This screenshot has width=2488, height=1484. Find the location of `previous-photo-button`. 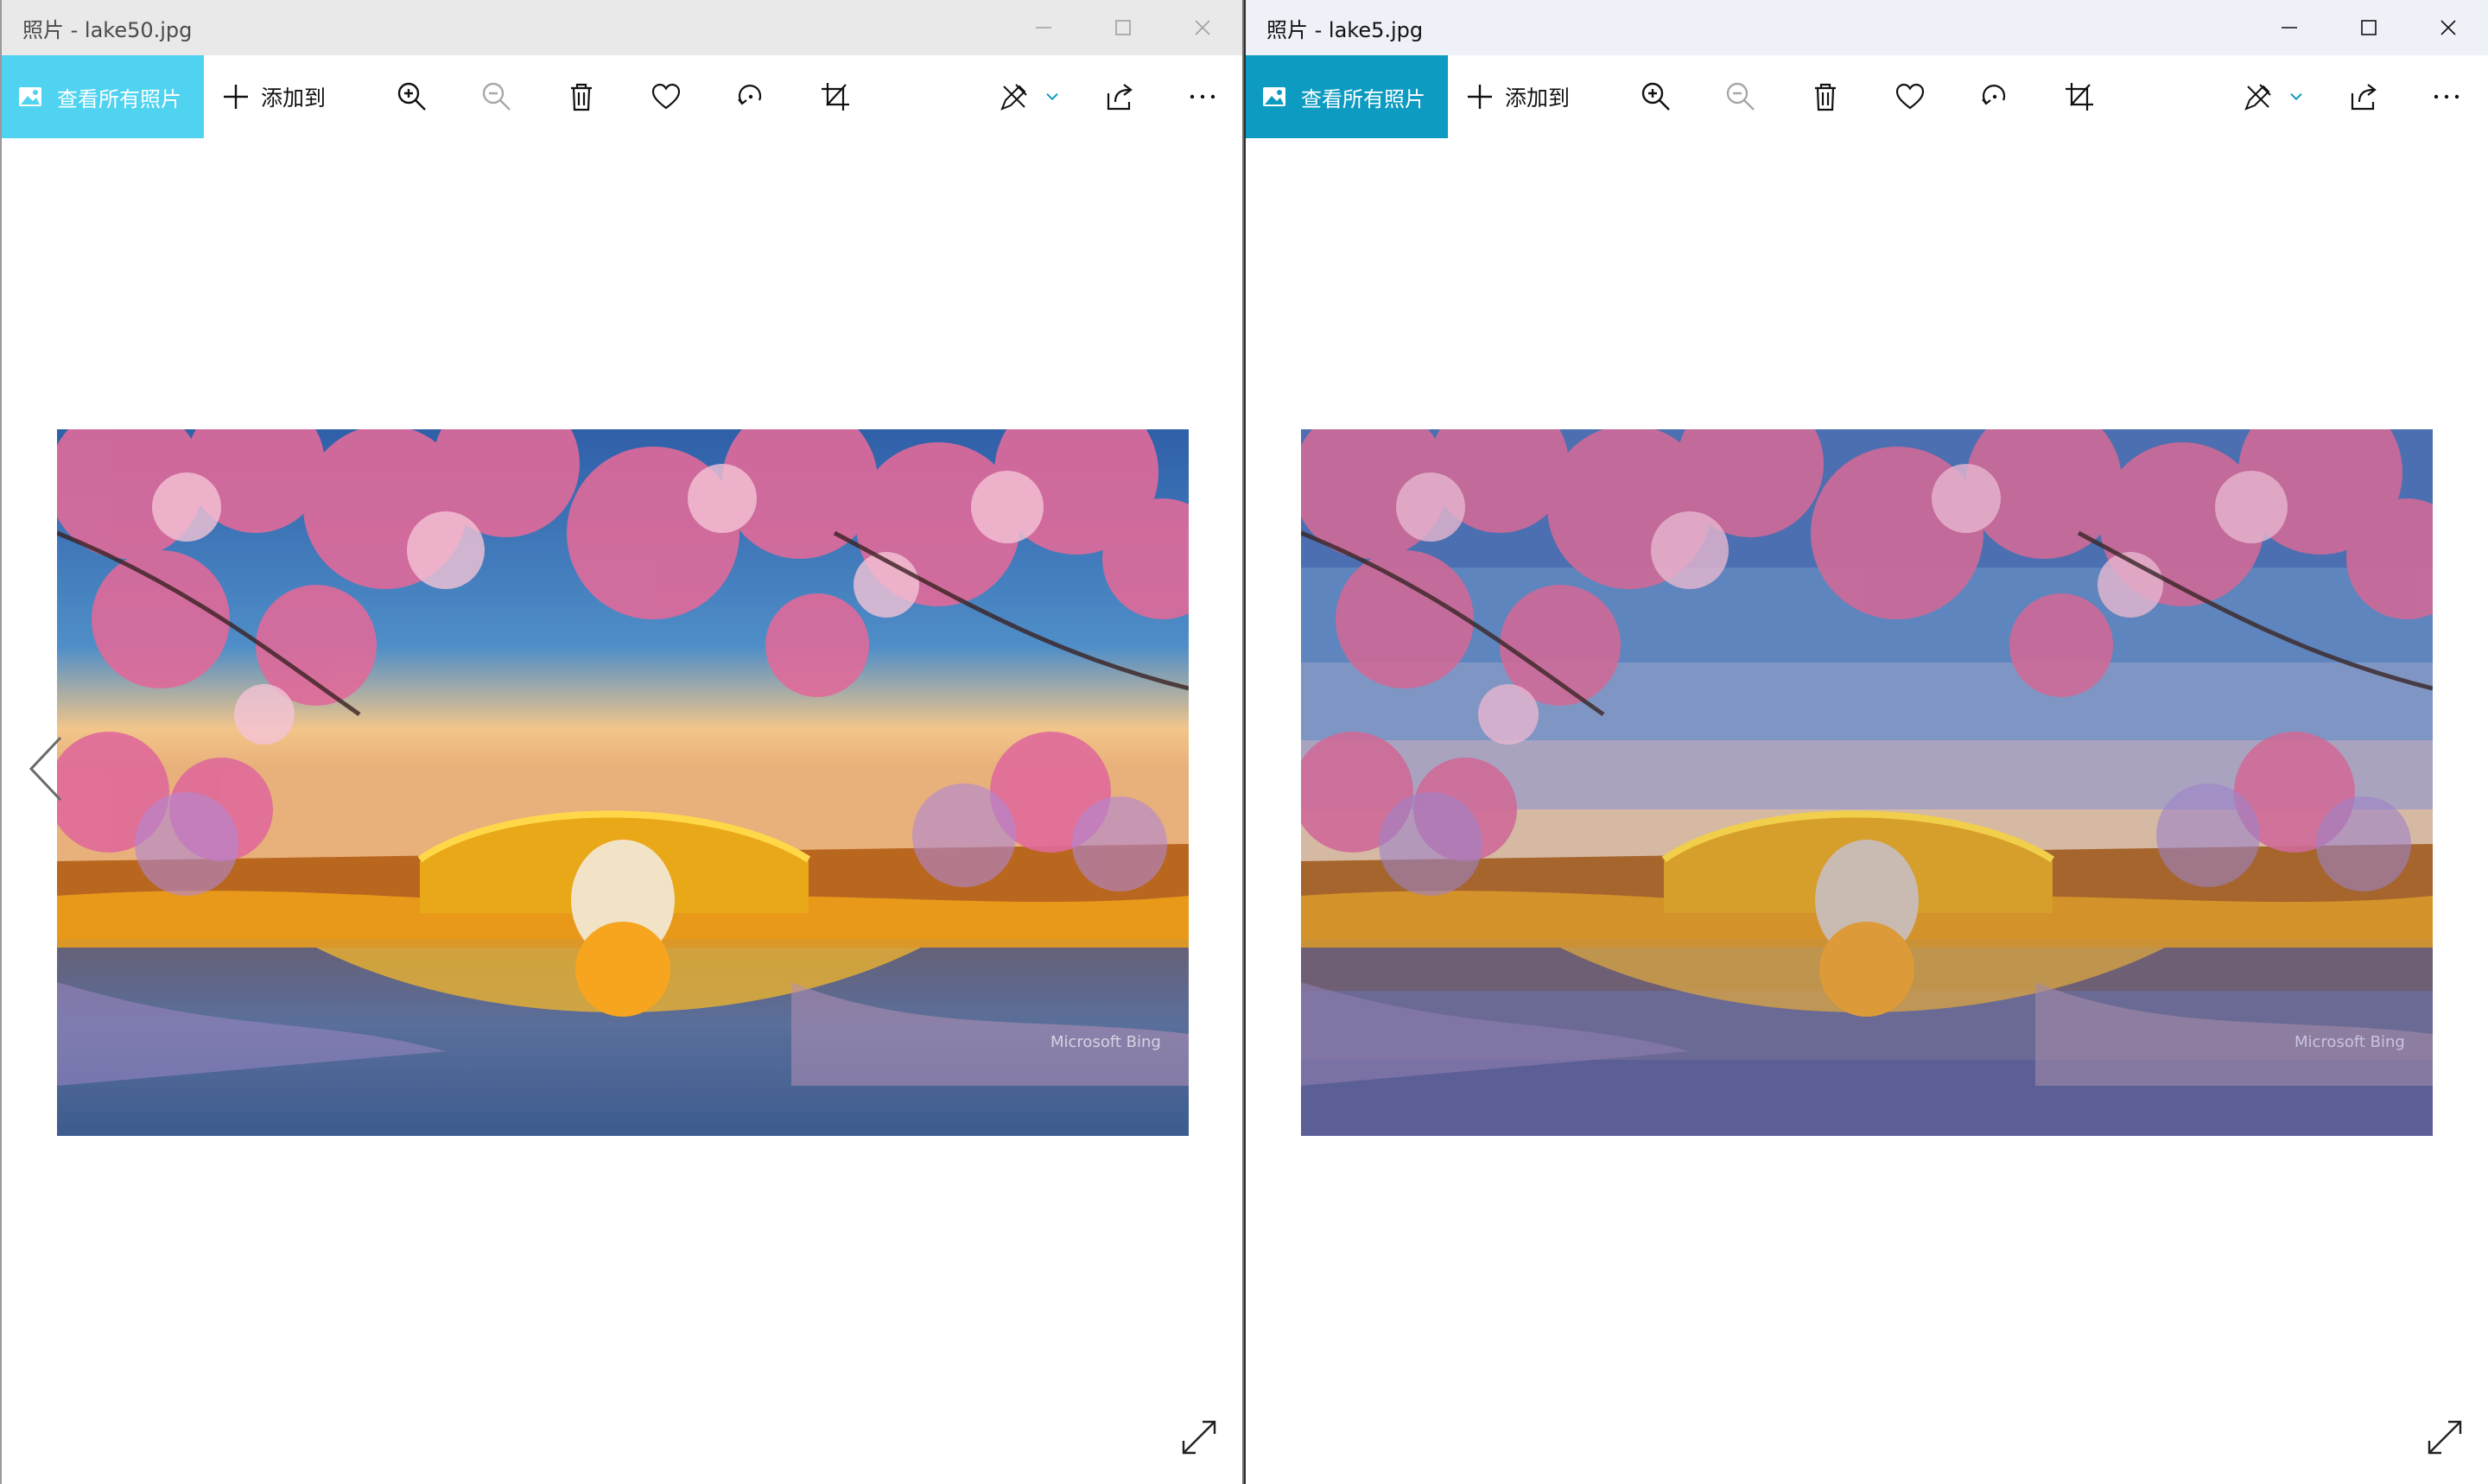

previous-photo-button is located at coordinates (46, 768).